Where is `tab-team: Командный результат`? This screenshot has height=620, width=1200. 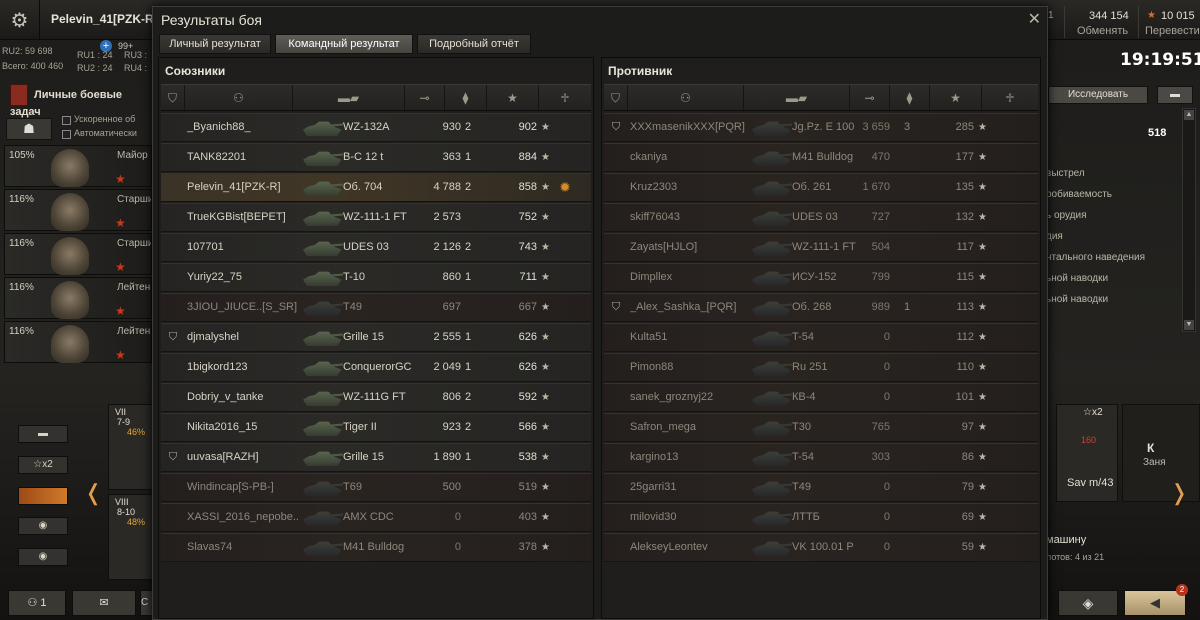 tab-team: Командный результат is located at coordinates (344, 44).